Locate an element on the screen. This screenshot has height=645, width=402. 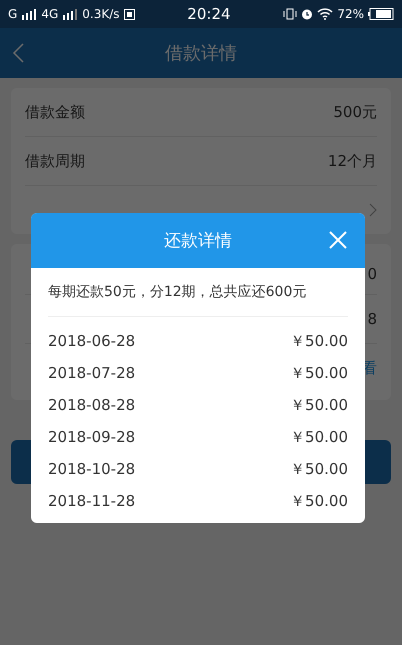
close-icon is located at coordinates (338, 240).